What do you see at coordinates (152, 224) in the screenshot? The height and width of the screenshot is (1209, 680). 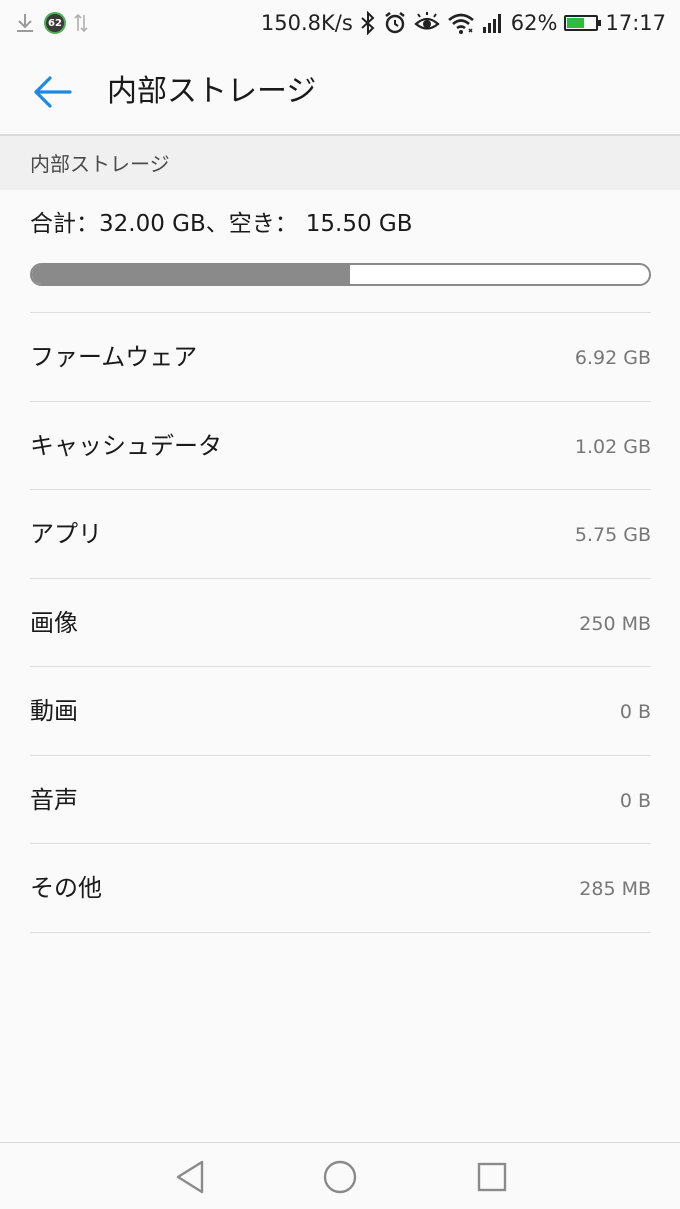 I see `total-value: 32.00 GB` at bounding box center [152, 224].